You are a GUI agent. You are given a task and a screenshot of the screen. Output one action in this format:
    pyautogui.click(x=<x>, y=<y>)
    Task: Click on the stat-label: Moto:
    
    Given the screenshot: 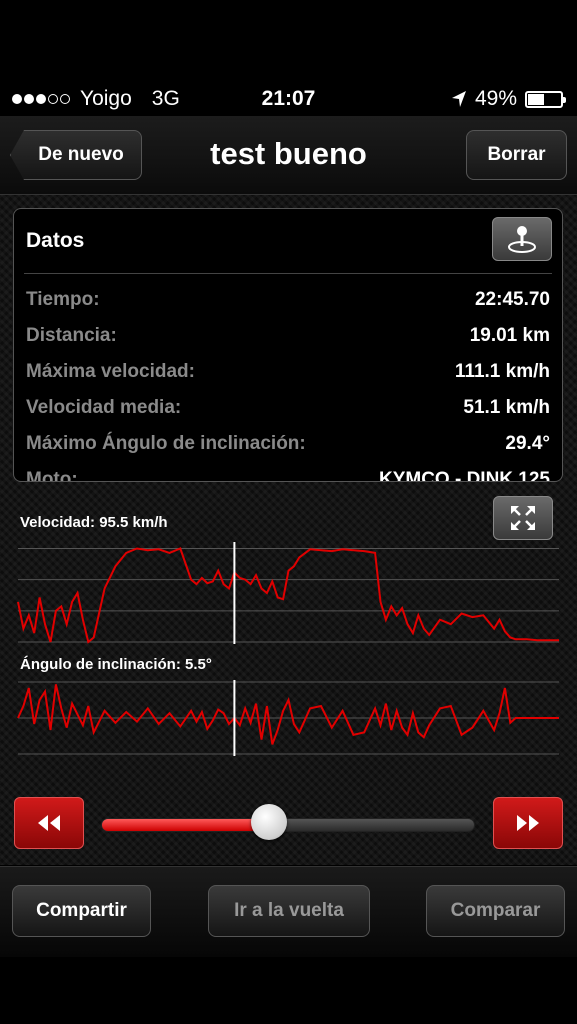 What is the action you would take?
    pyautogui.click(x=52, y=475)
    